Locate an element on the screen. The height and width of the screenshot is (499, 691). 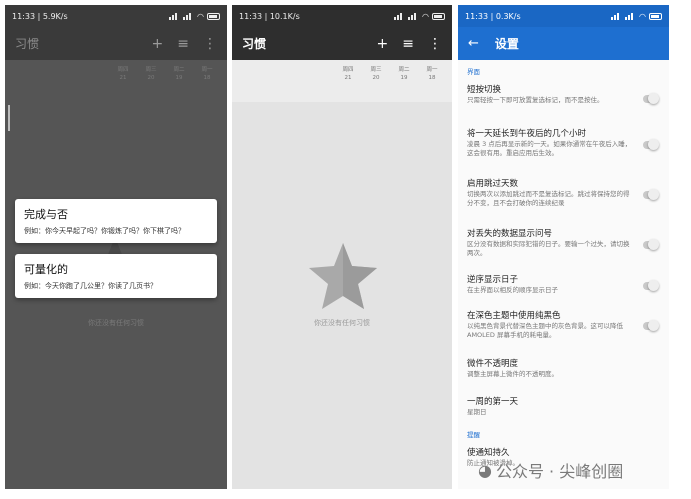
status-bar: 11:33 | 5.9K/s ◠ is located at coordinates (116, 16).